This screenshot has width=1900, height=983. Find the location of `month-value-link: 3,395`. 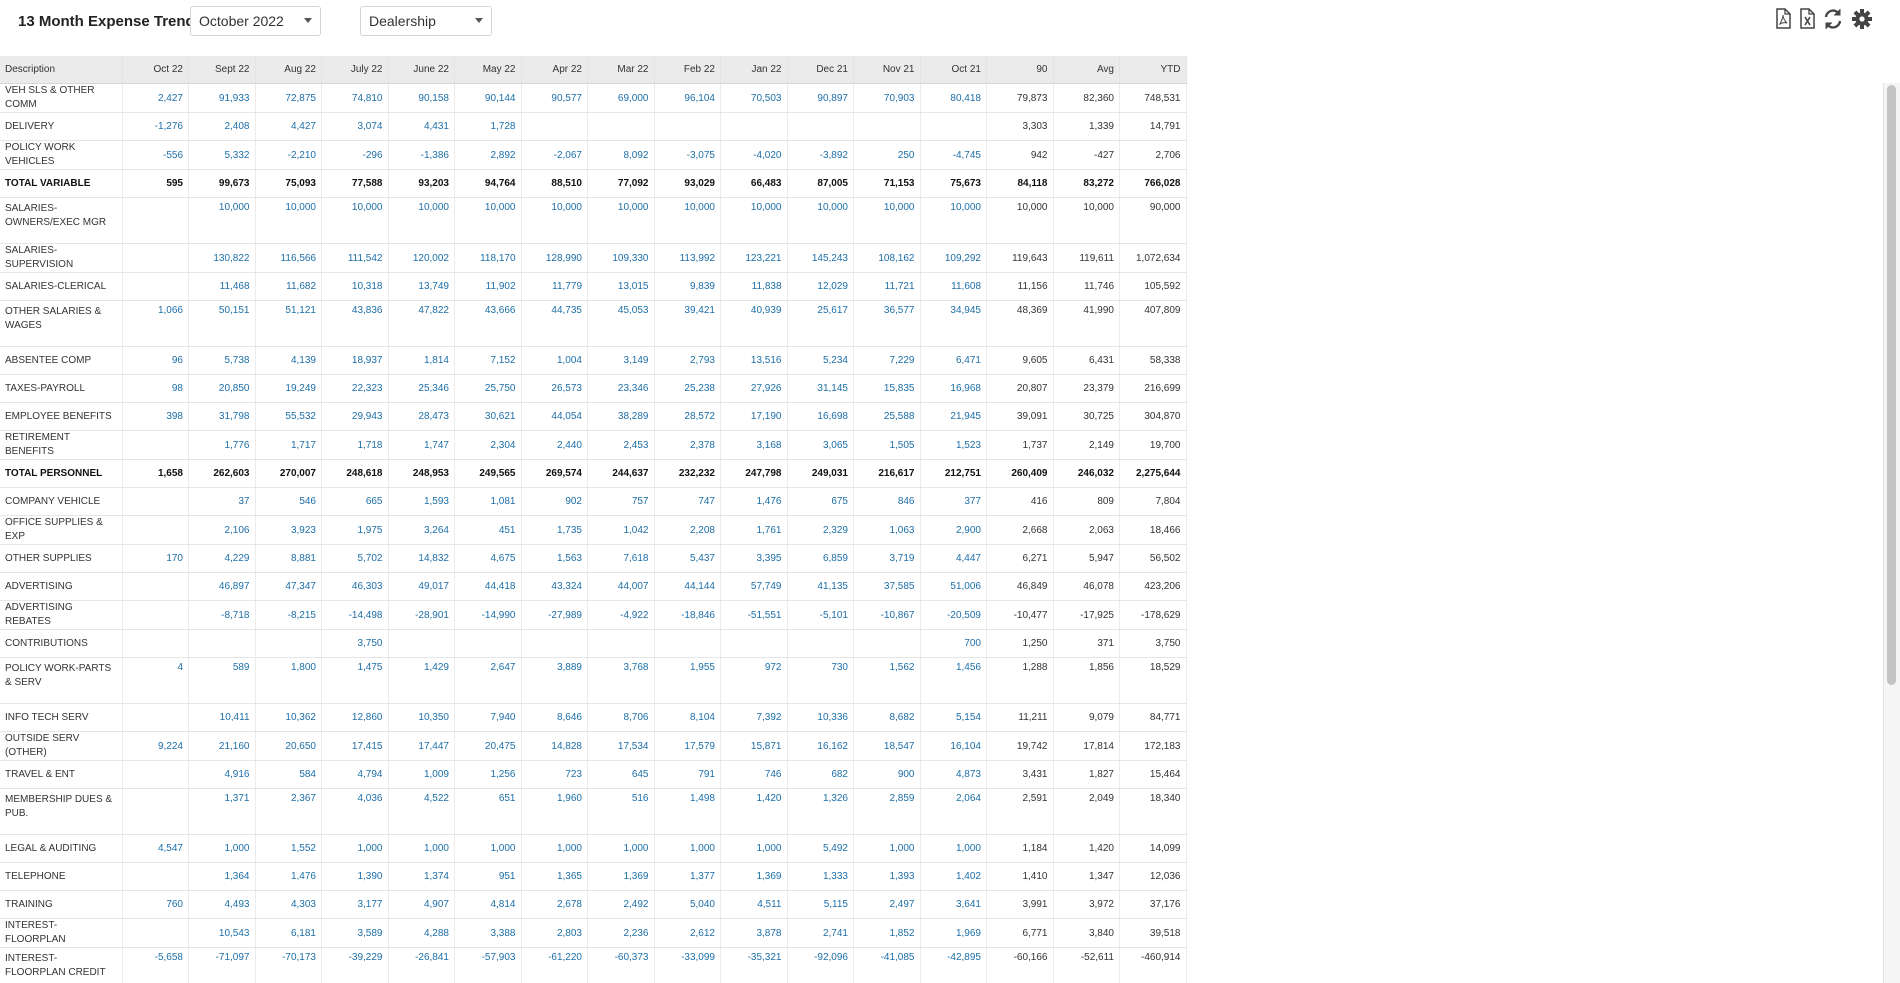

month-value-link: 3,395 is located at coordinates (754, 558).